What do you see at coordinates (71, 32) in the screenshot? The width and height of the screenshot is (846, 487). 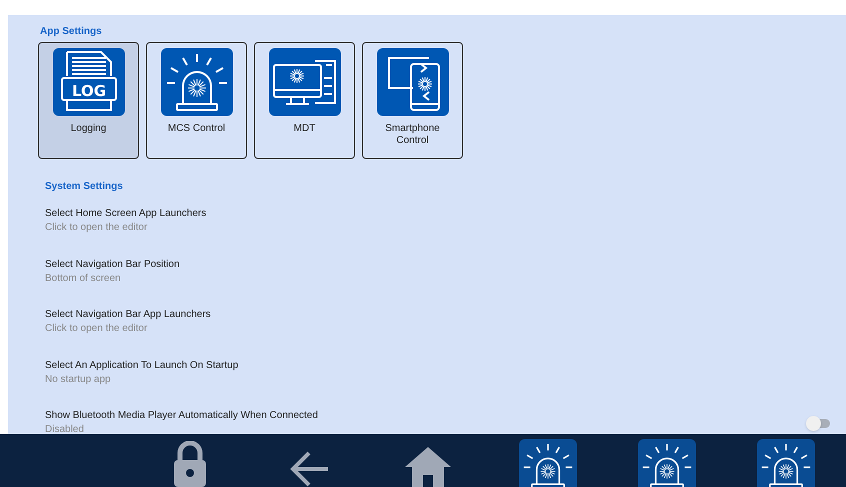 I see `section-title: App Settings` at bounding box center [71, 32].